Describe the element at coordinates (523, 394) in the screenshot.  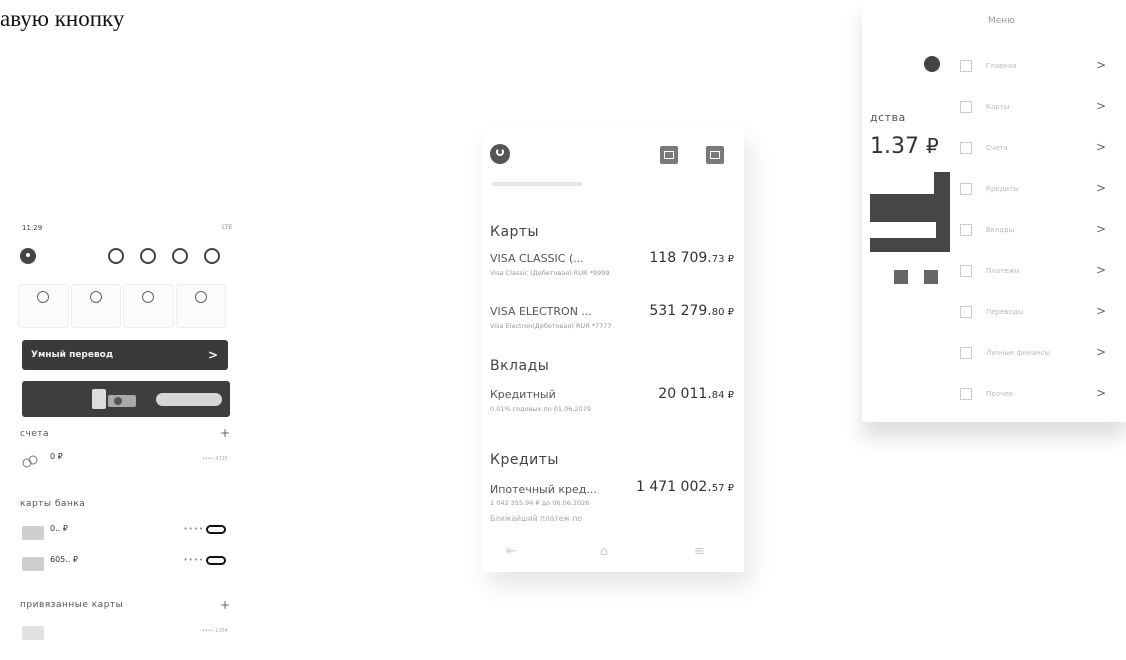
I see `product-name: Кредитный` at that location.